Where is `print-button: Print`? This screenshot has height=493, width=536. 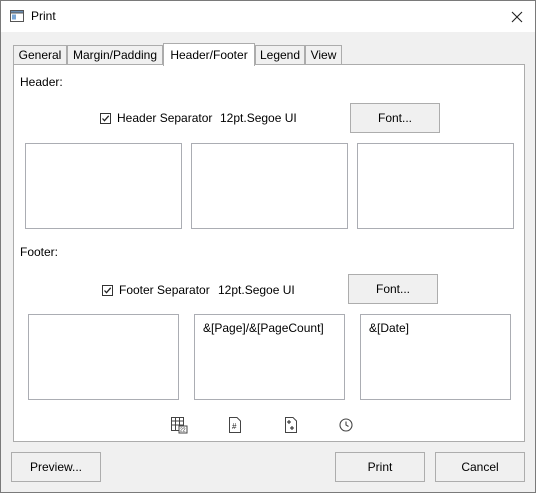
print-button: Print is located at coordinates (380, 467).